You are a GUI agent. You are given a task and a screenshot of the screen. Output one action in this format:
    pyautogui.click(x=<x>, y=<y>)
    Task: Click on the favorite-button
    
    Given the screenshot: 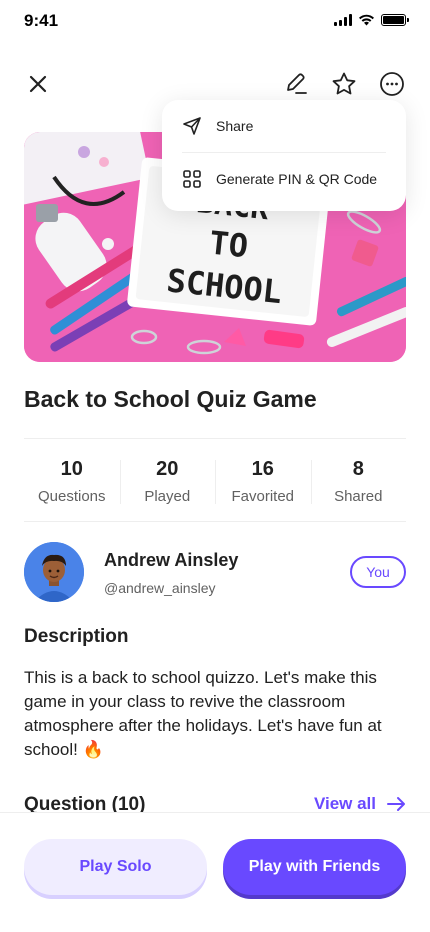 What is the action you would take?
    pyautogui.click(x=344, y=84)
    